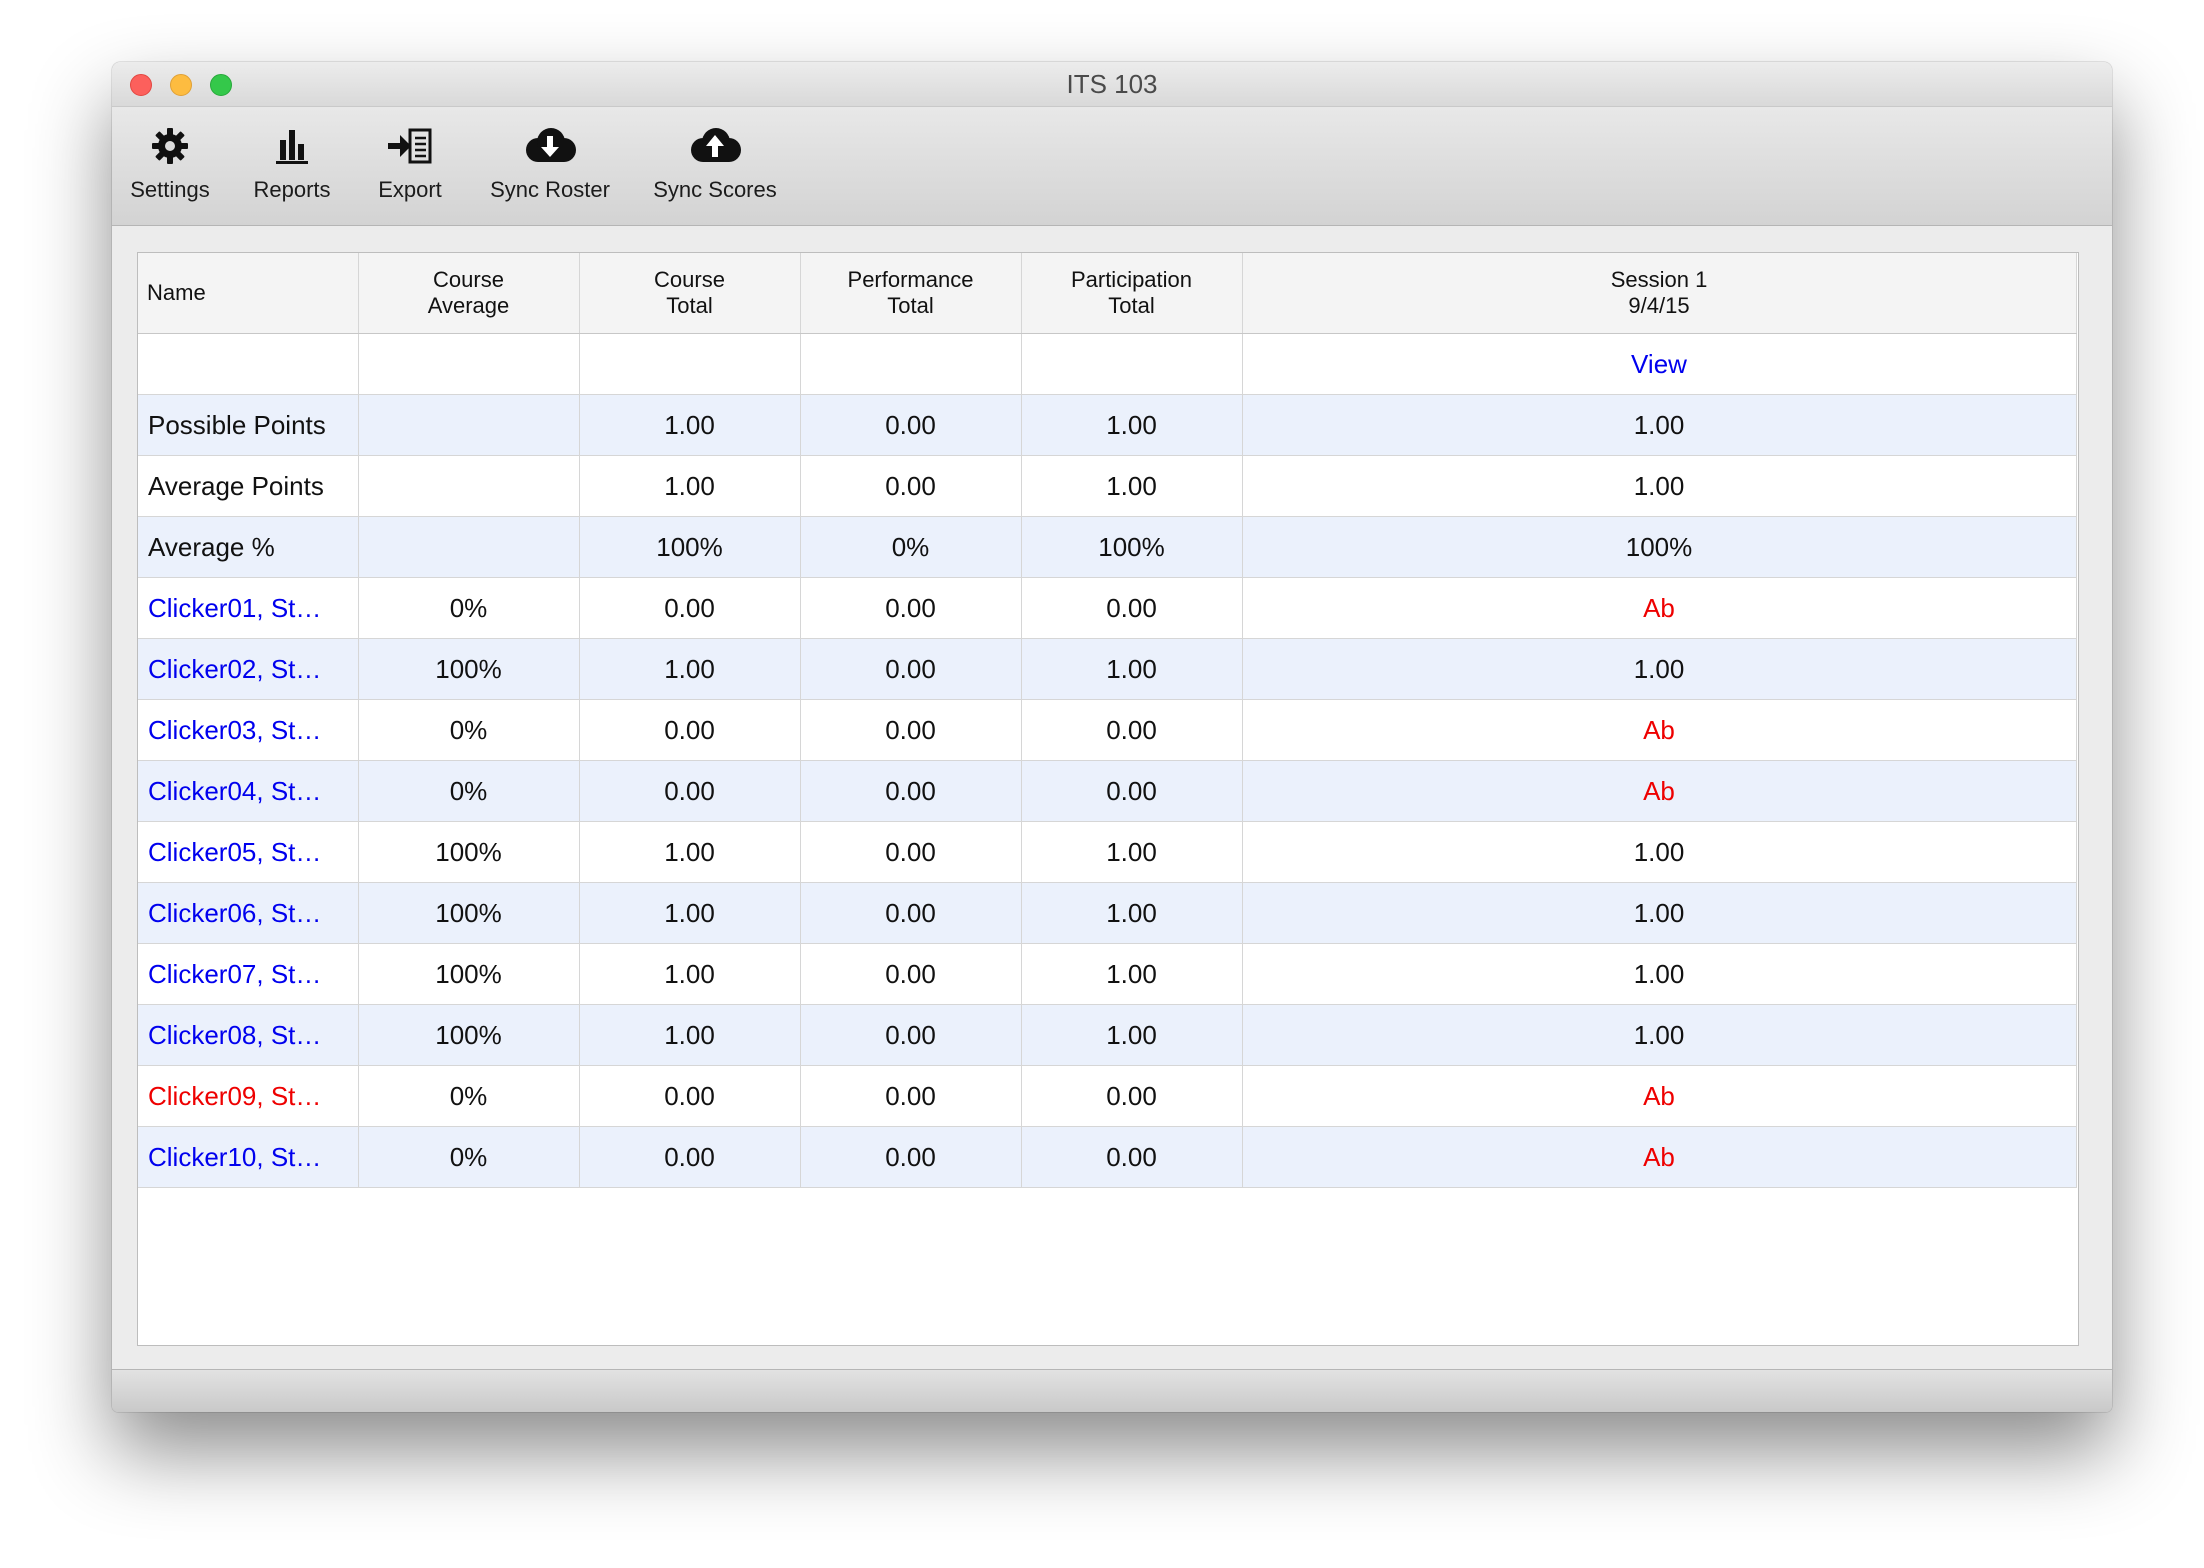 This screenshot has height=1568, width=2204. What do you see at coordinates (911, 293) in the screenshot?
I see `column-header-performance-total: Performance Total` at bounding box center [911, 293].